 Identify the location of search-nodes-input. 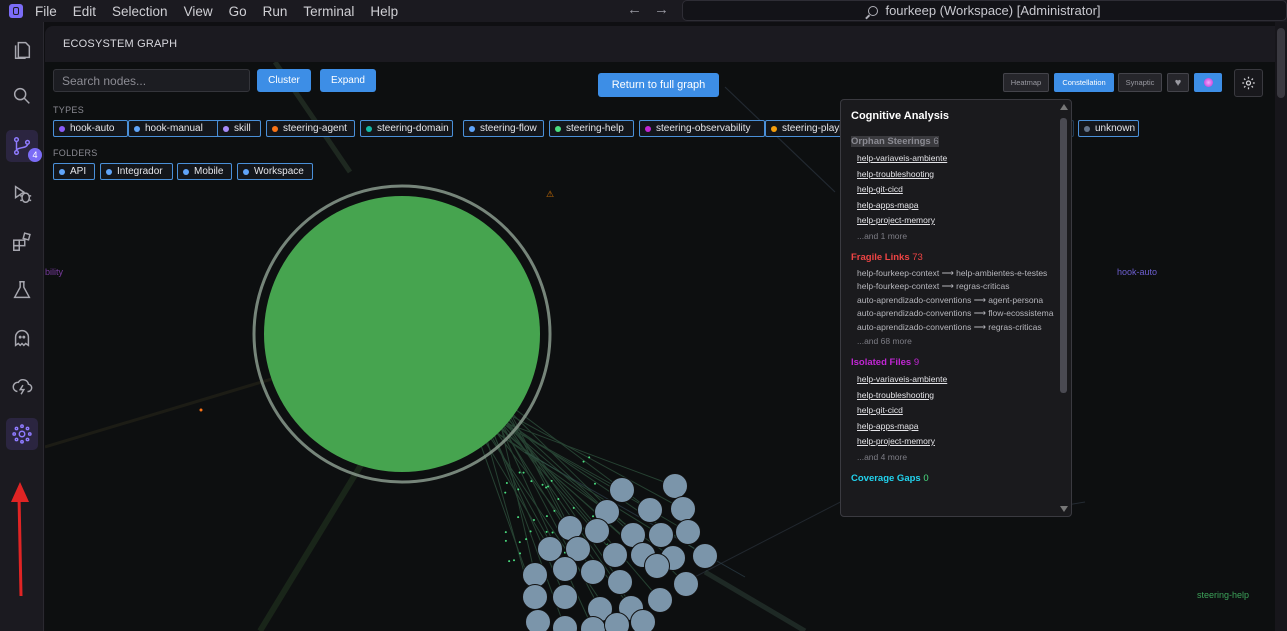
(151, 80).